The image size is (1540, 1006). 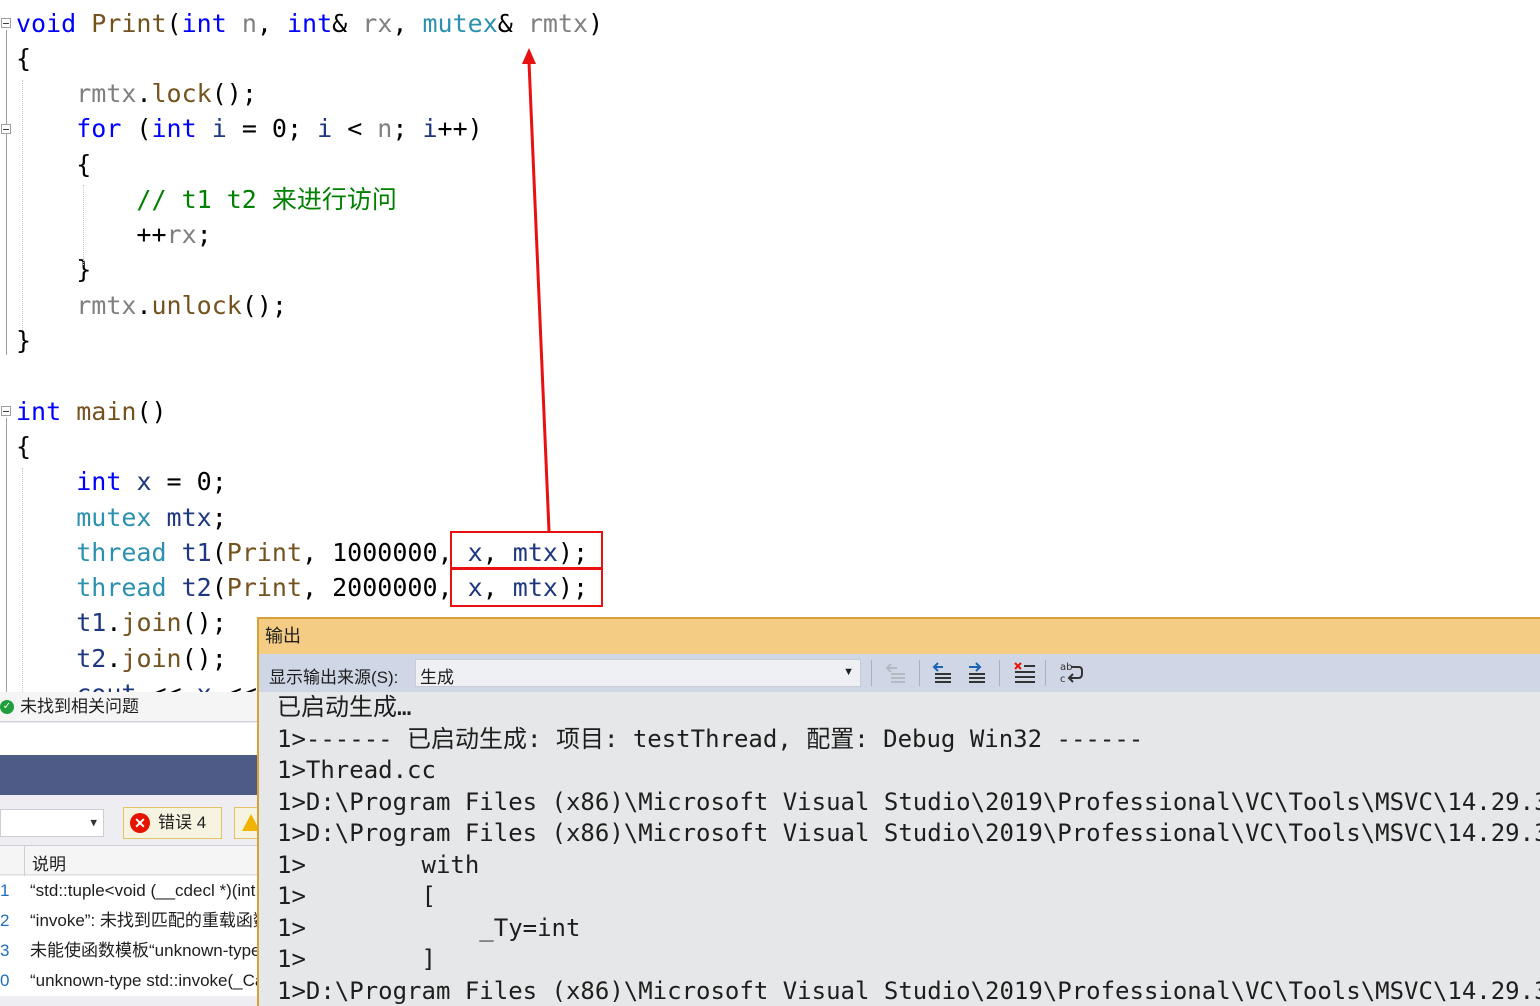 I want to click on output-source-value: 生成, so click(x=437, y=677).